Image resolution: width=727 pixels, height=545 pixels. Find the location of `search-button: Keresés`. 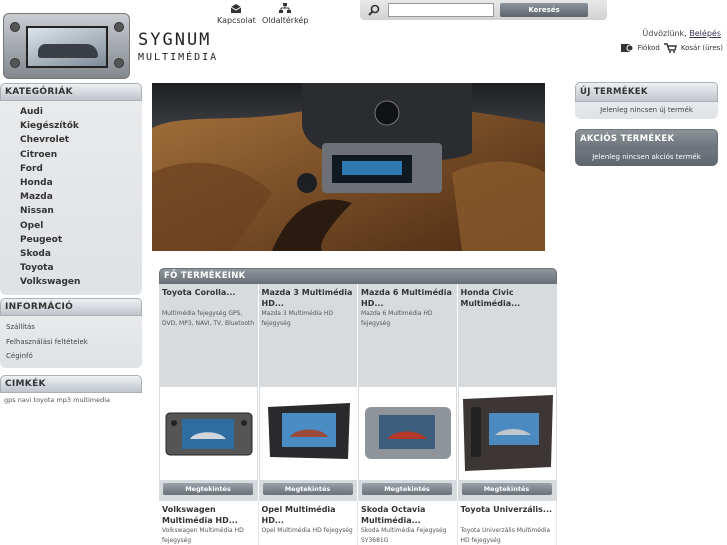

search-button: Keresés is located at coordinates (544, 10).